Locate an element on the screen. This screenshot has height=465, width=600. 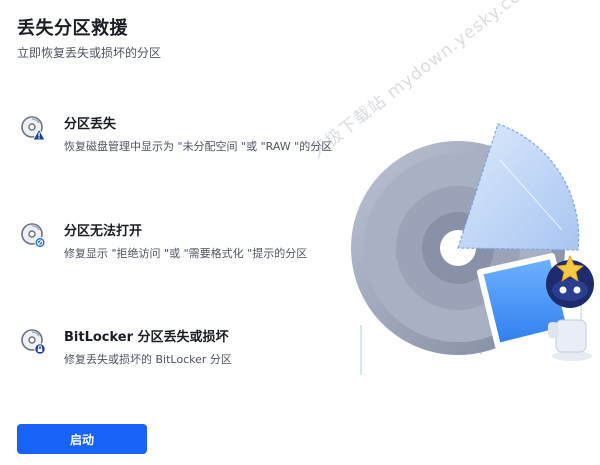
feature-description: 修复显示 "拒绝访问 "或 "需要格式化 "提示的分区 is located at coordinates (186, 253).